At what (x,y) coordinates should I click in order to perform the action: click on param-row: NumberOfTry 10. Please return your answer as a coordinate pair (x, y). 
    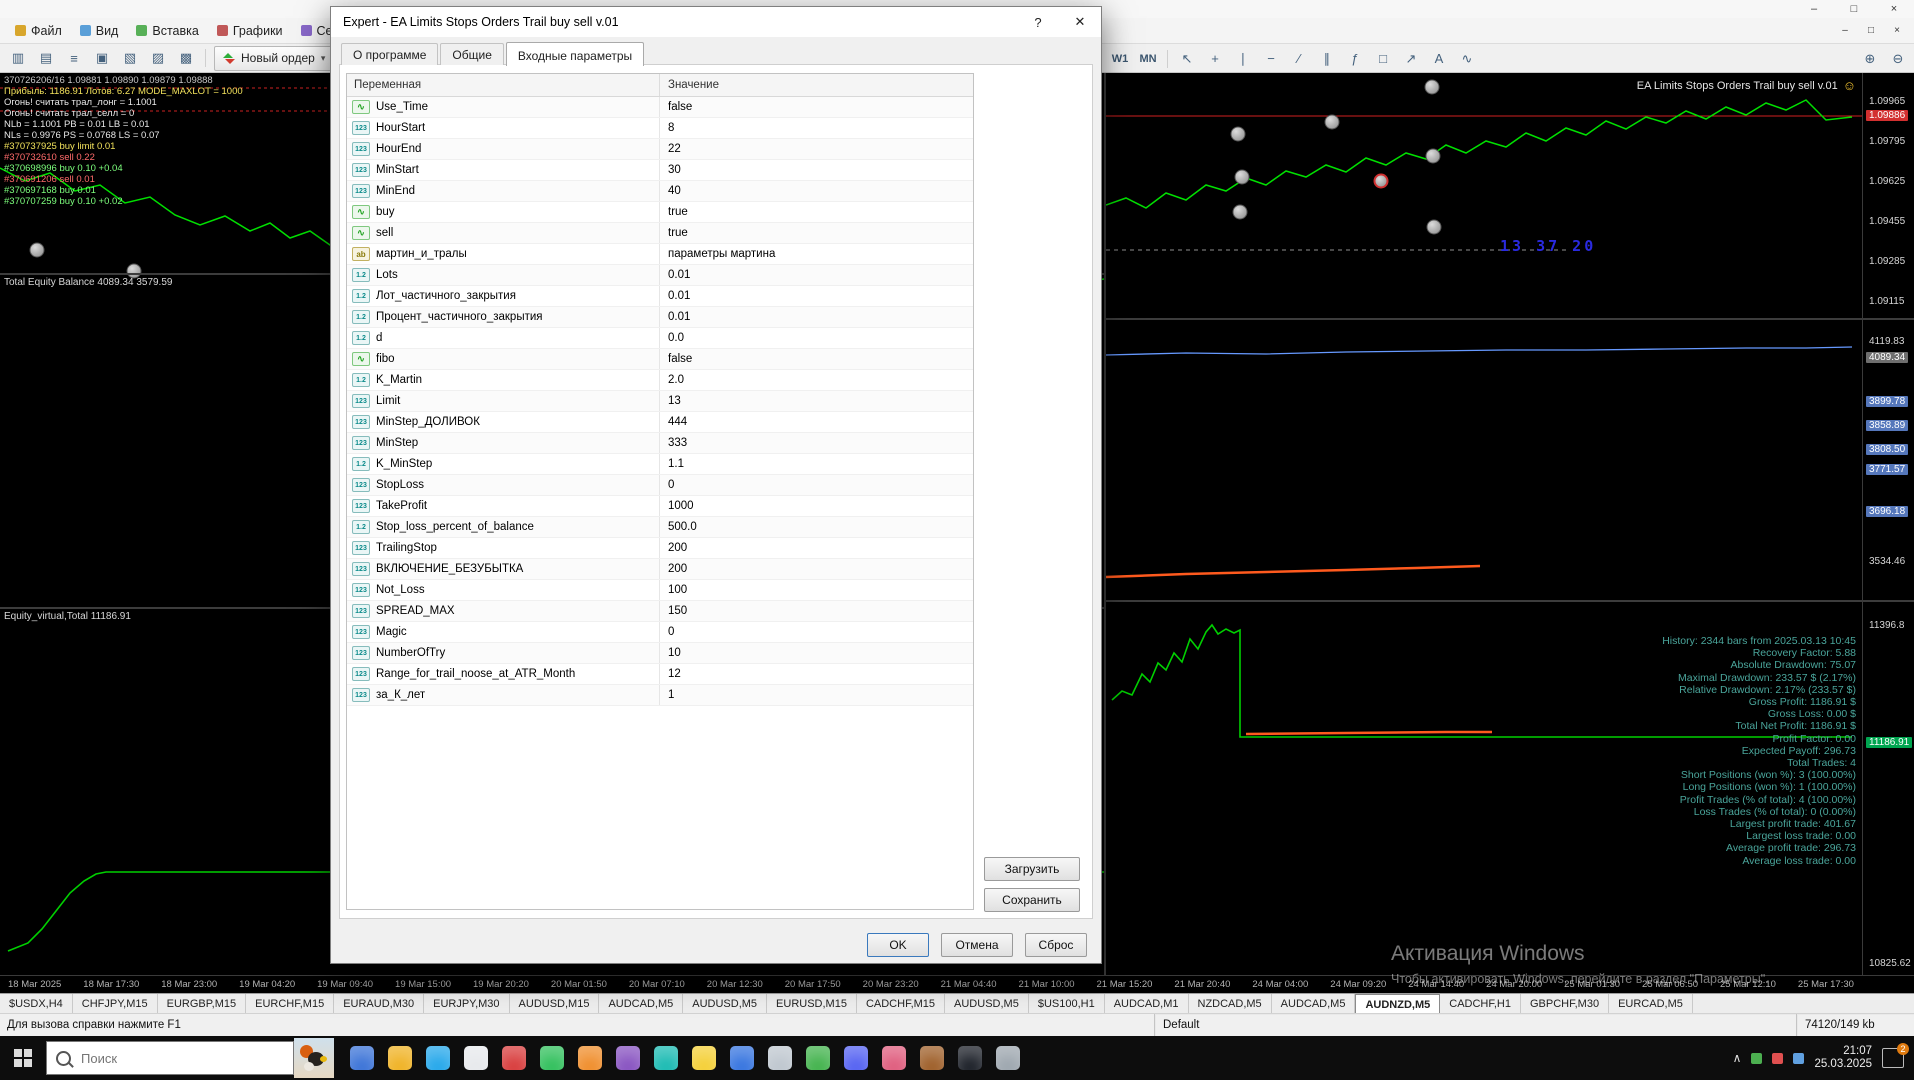
    Looking at the image, I should click on (660, 653).